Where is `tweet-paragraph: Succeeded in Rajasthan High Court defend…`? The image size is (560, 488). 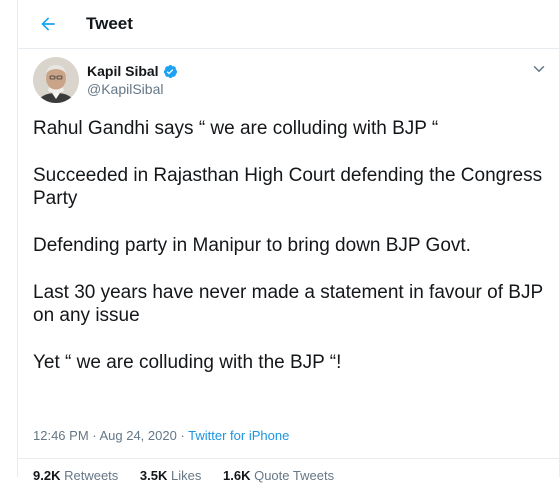 tweet-paragraph: Succeeded in Rajasthan High Court defend… is located at coordinates (288, 187).